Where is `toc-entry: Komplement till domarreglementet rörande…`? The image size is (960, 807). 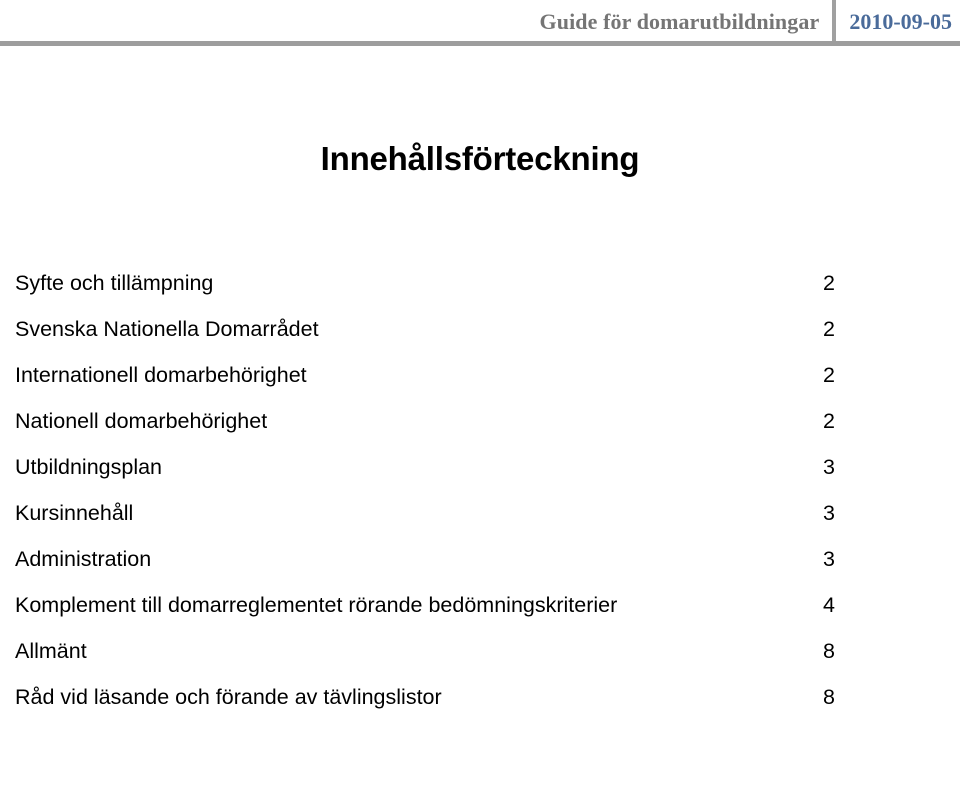 toc-entry: Komplement till domarreglementet rörande… is located at coordinates (425, 605).